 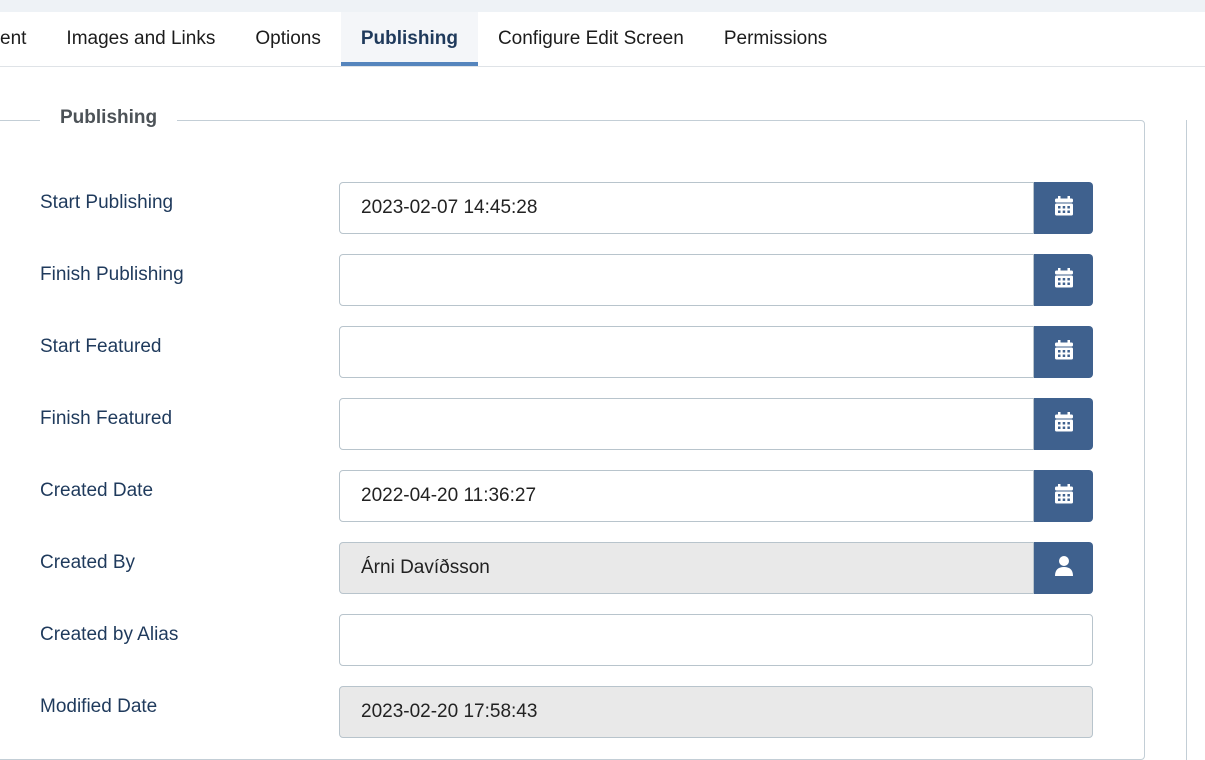 I want to click on field-row-created-date: Created Date 2022-04-20 11:36:27, so click(x=550, y=496).